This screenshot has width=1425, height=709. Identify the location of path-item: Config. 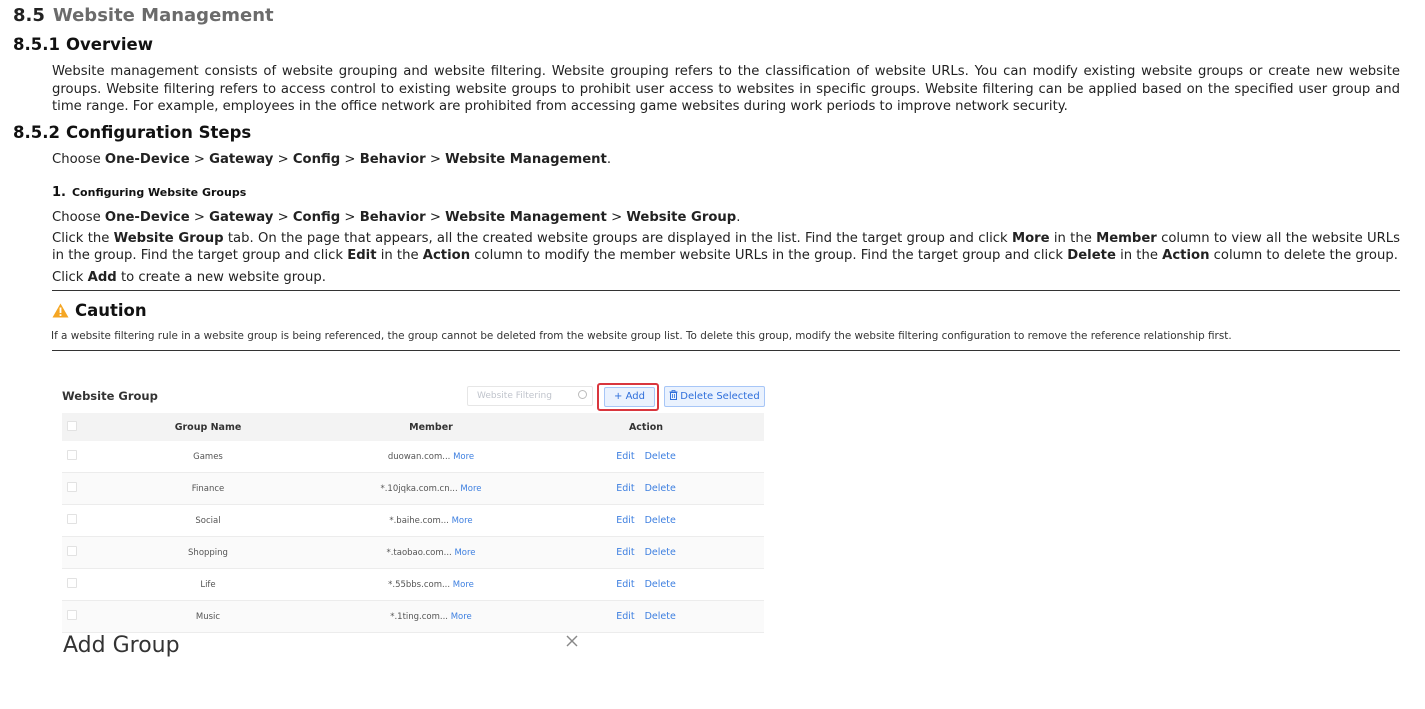
(316, 217).